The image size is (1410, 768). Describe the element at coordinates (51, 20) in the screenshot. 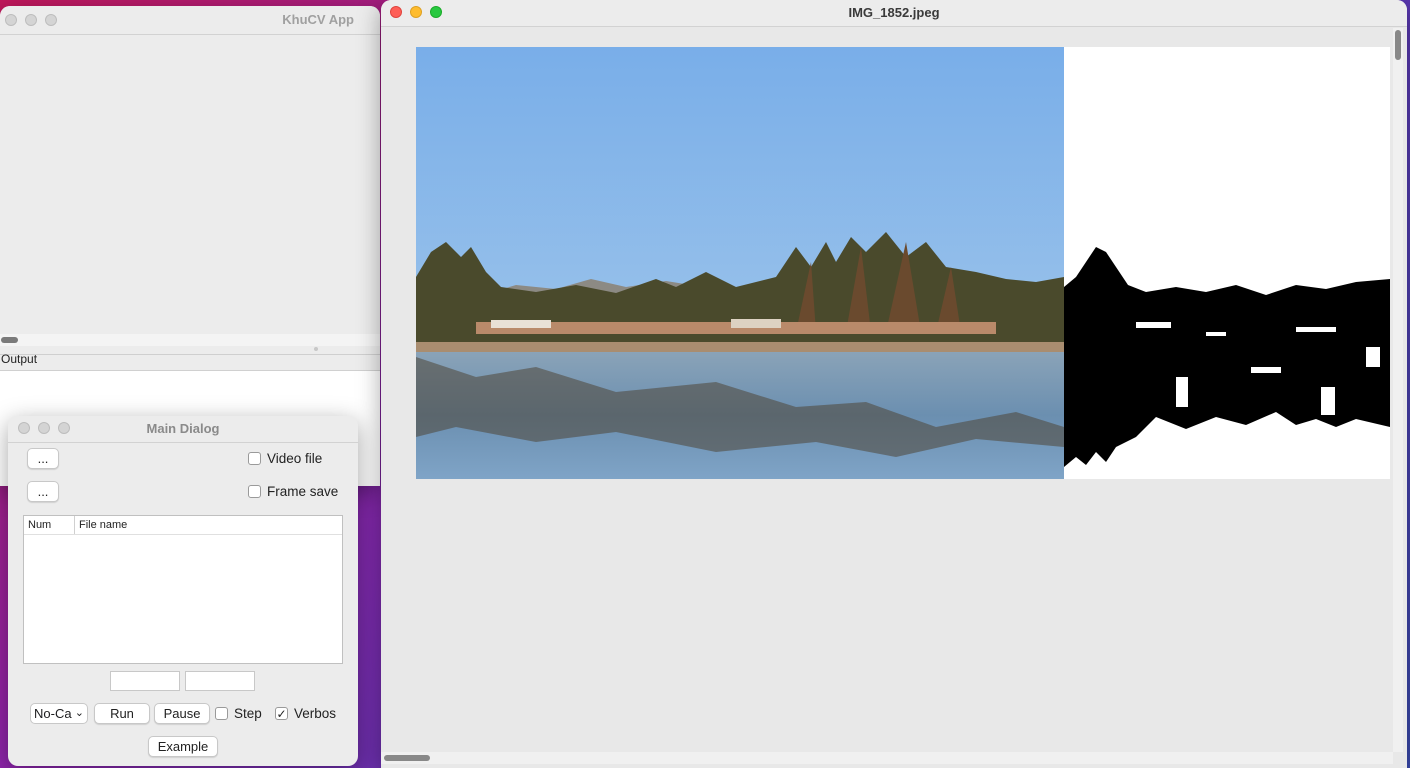

I see `zoom-button` at that location.